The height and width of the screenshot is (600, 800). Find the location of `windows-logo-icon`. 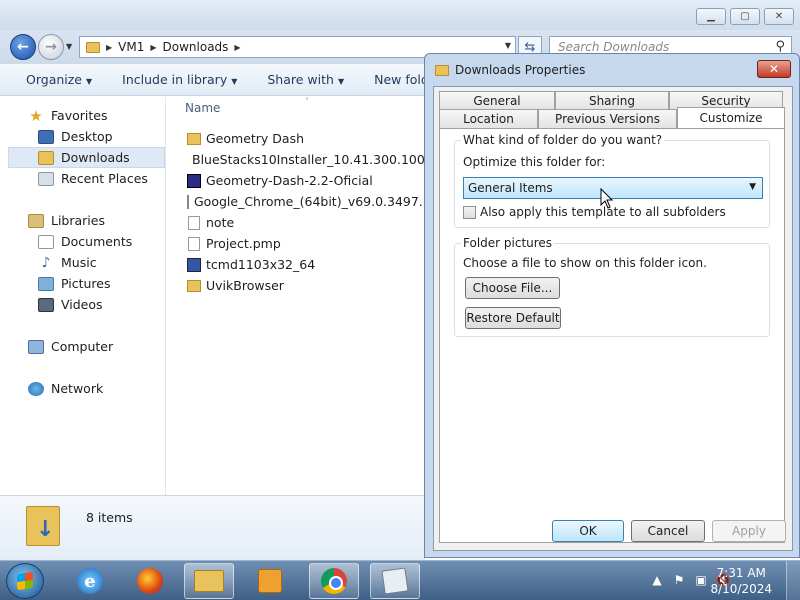

windows-logo-icon is located at coordinates (25, 581).